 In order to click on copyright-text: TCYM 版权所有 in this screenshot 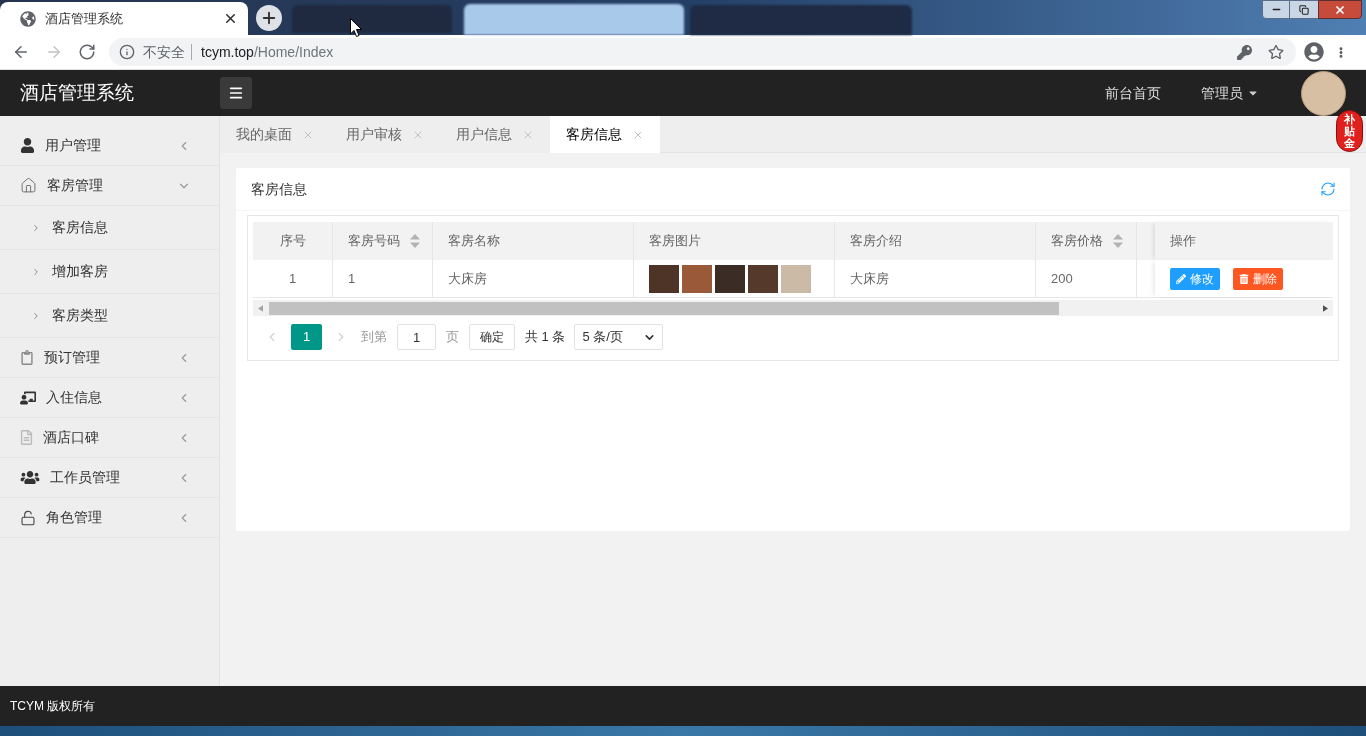, I will do `click(53, 706)`.